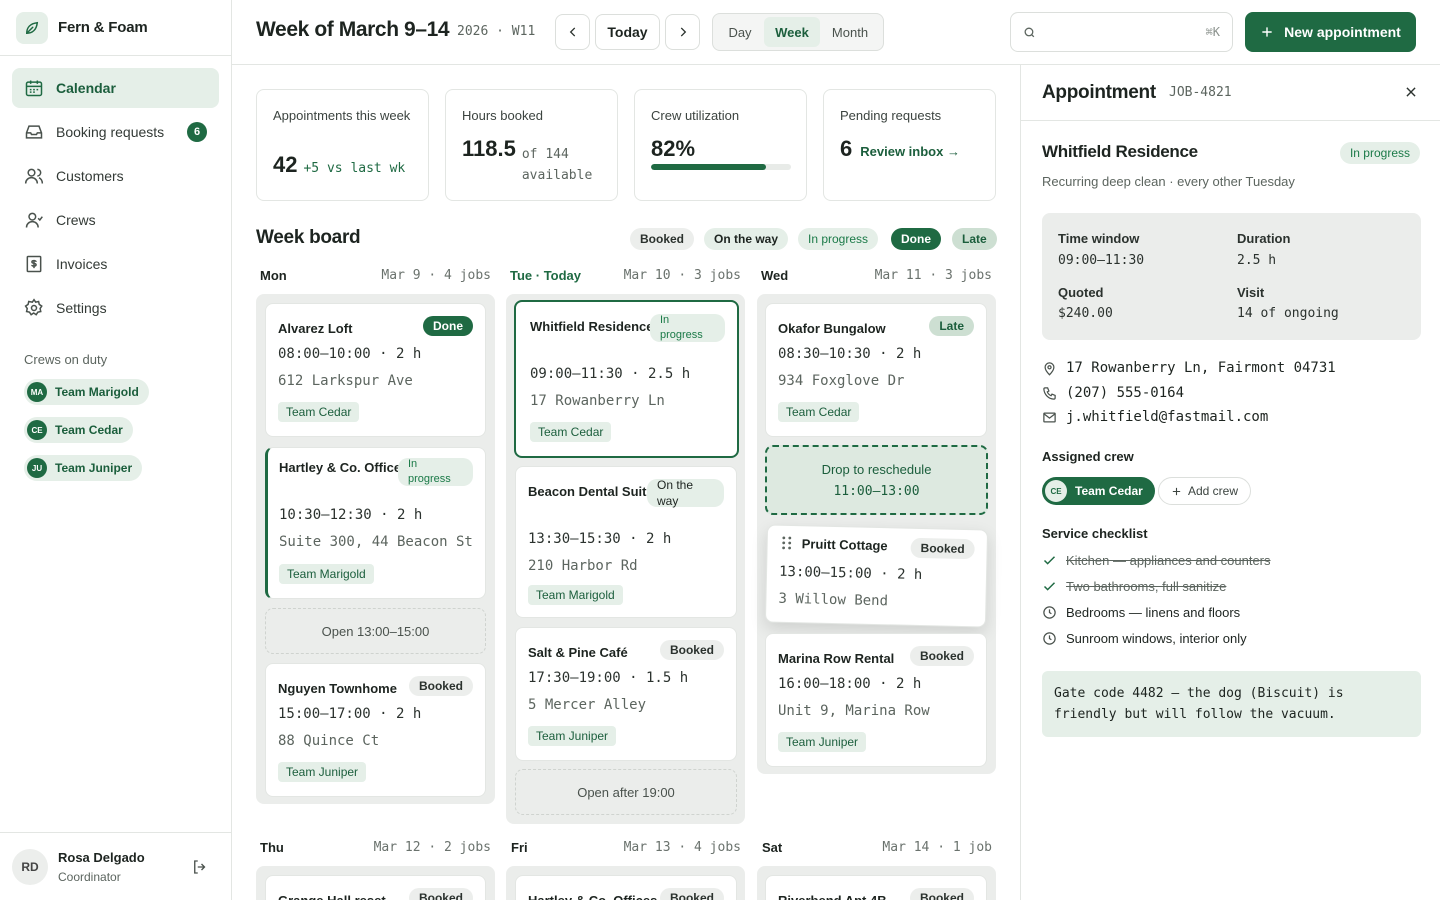 The height and width of the screenshot is (900, 1440). I want to click on crew-pill-juniper: JU Team Juniper, so click(83, 468).